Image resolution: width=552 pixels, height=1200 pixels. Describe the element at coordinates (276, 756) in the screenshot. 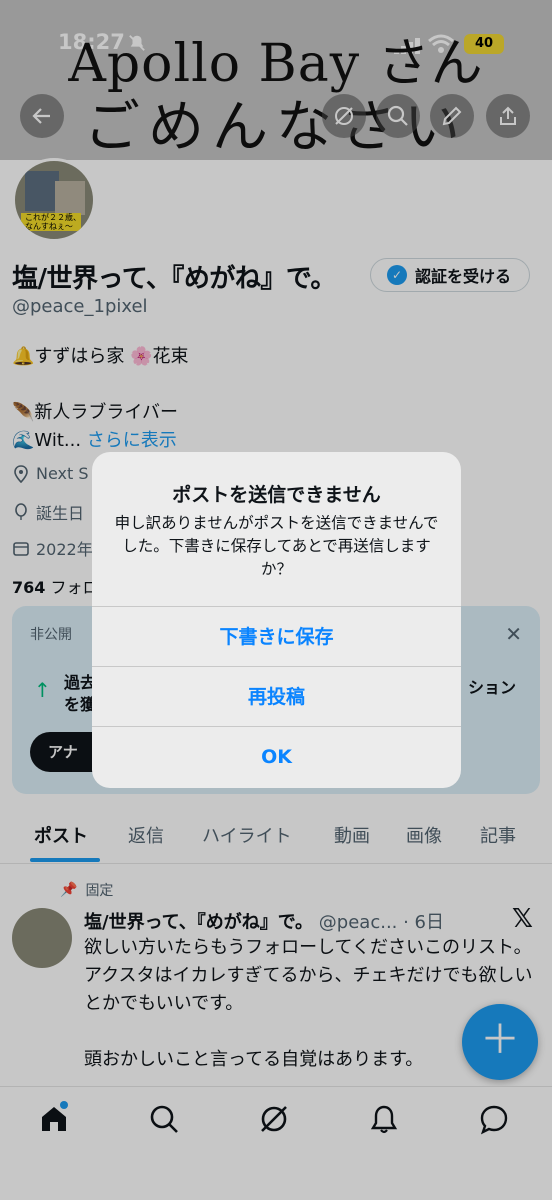

I see `ok-button: OK` at that location.